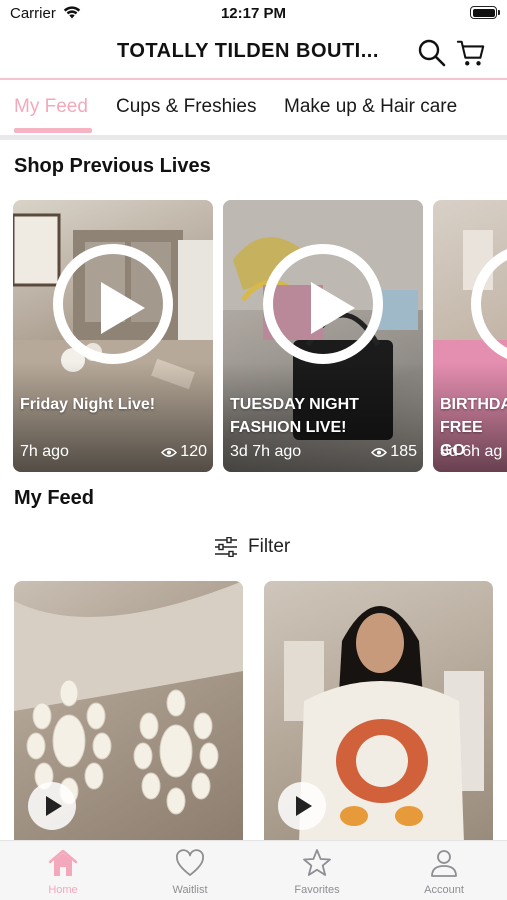 The width and height of the screenshot is (507, 900). Describe the element at coordinates (471, 53) in the screenshot. I see `cart-icon` at that location.